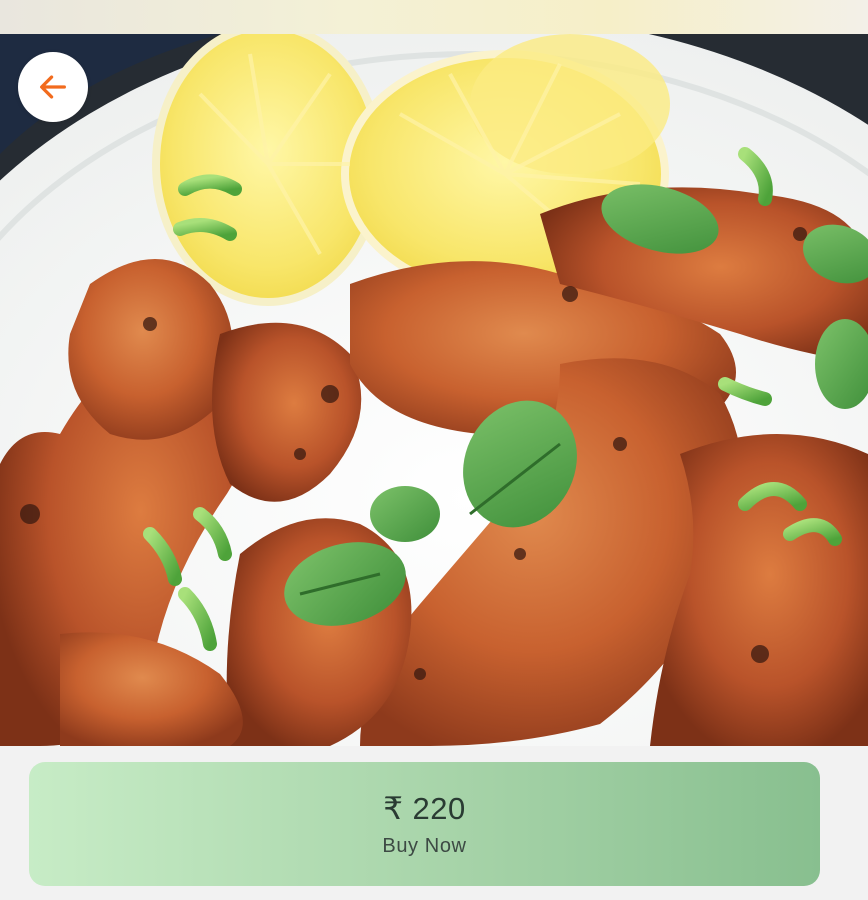 This screenshot has width=868, height=900. I want to click on arrow-left-icon, so click(53, 87).